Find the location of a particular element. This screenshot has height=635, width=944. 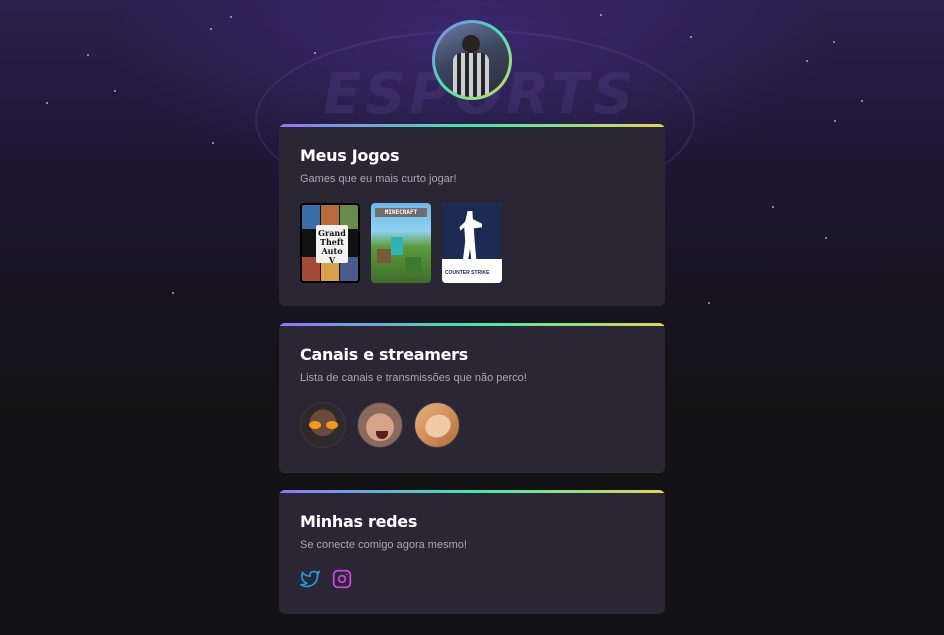

cs-logo: COUNTER STRIKE is located at coordinates (467, 273).